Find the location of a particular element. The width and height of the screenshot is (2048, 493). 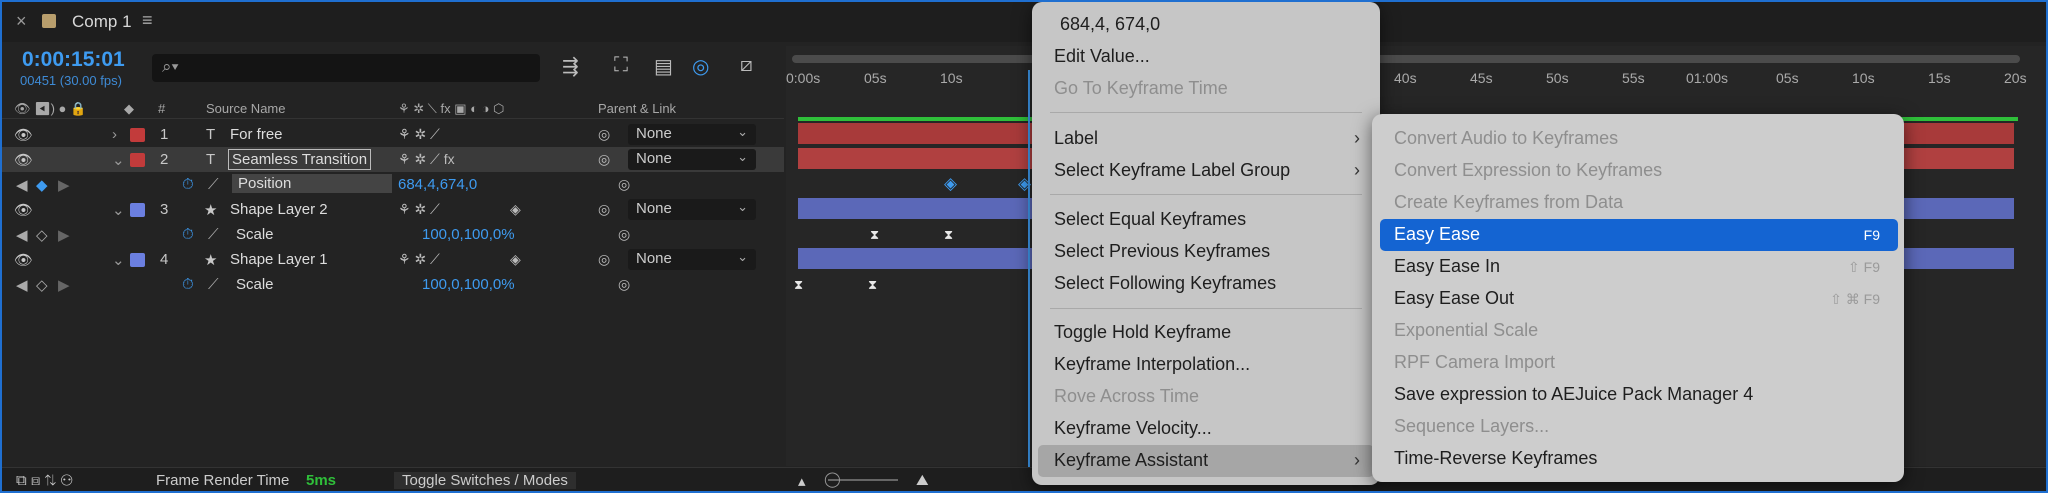

toggle-switches-modes-button: Toggle Switches / Modes is located at coordinates (485, 480).